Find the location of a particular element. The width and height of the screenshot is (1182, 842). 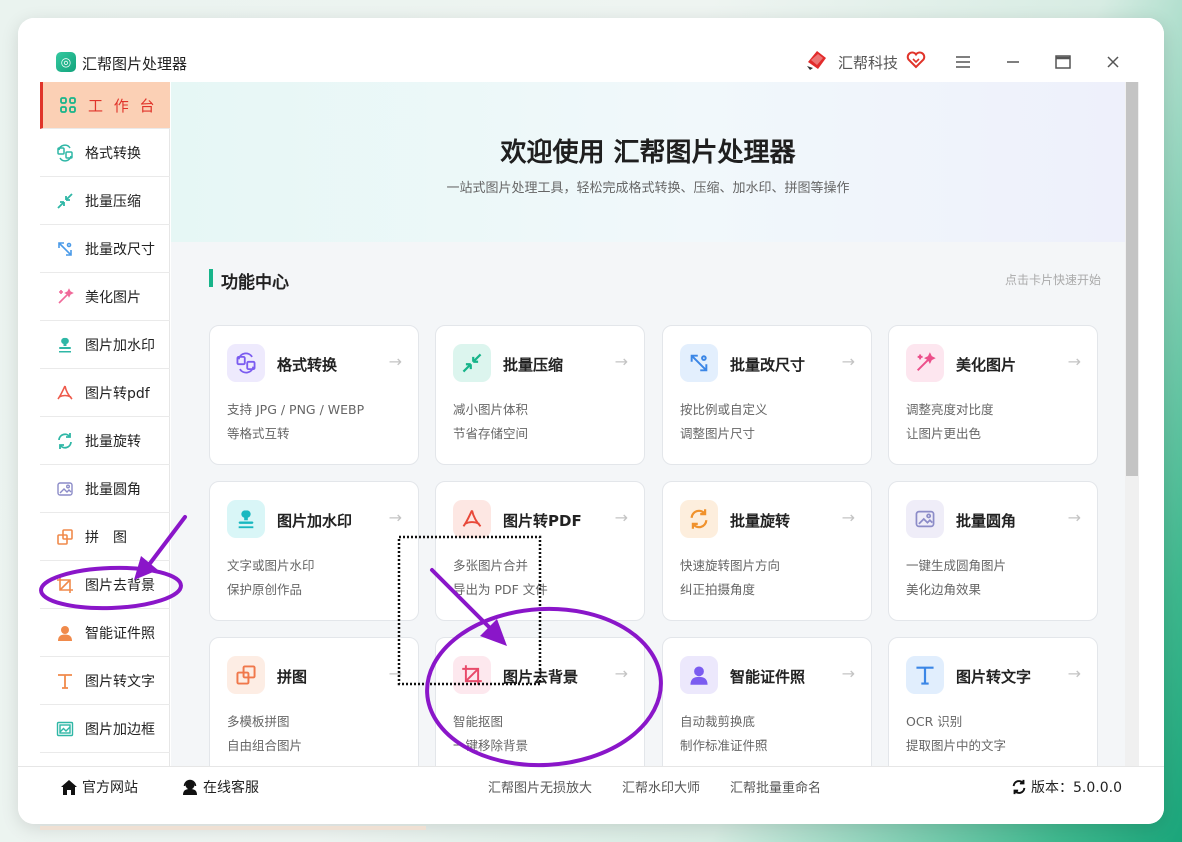

card-title: 美化图片 is located at coordinates (986, 365).